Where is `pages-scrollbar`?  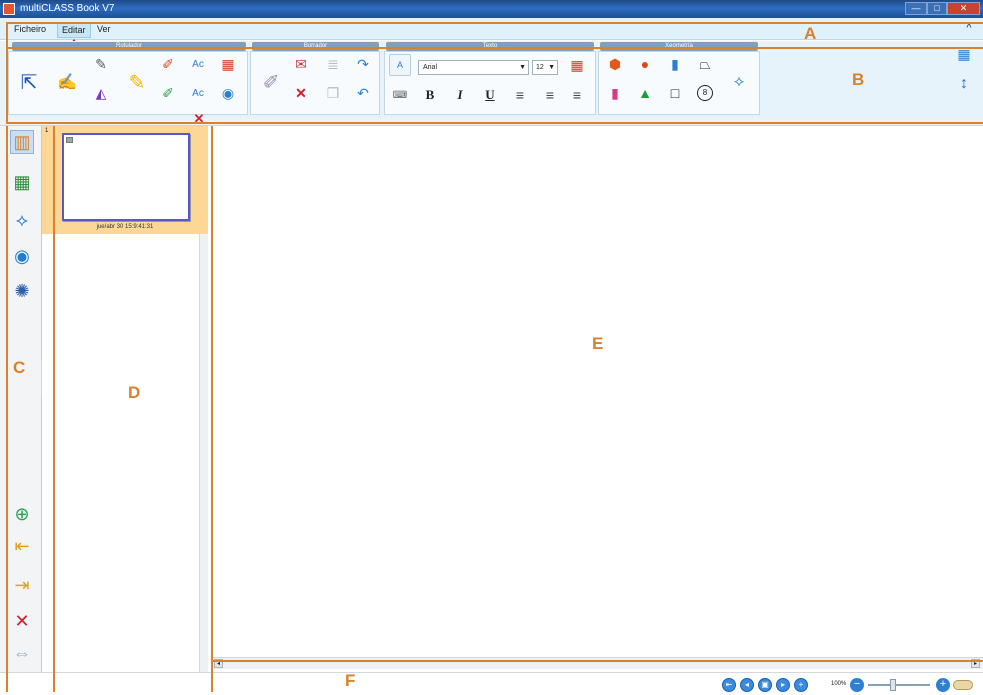 pages-scrollbar is located at coordinates (203, 453).